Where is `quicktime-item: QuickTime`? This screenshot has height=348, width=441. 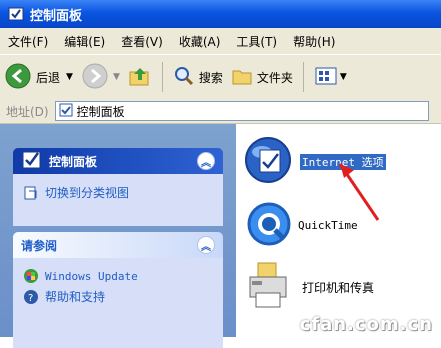 quicktime-item: QuickTime is located at coordinates (301, 225).